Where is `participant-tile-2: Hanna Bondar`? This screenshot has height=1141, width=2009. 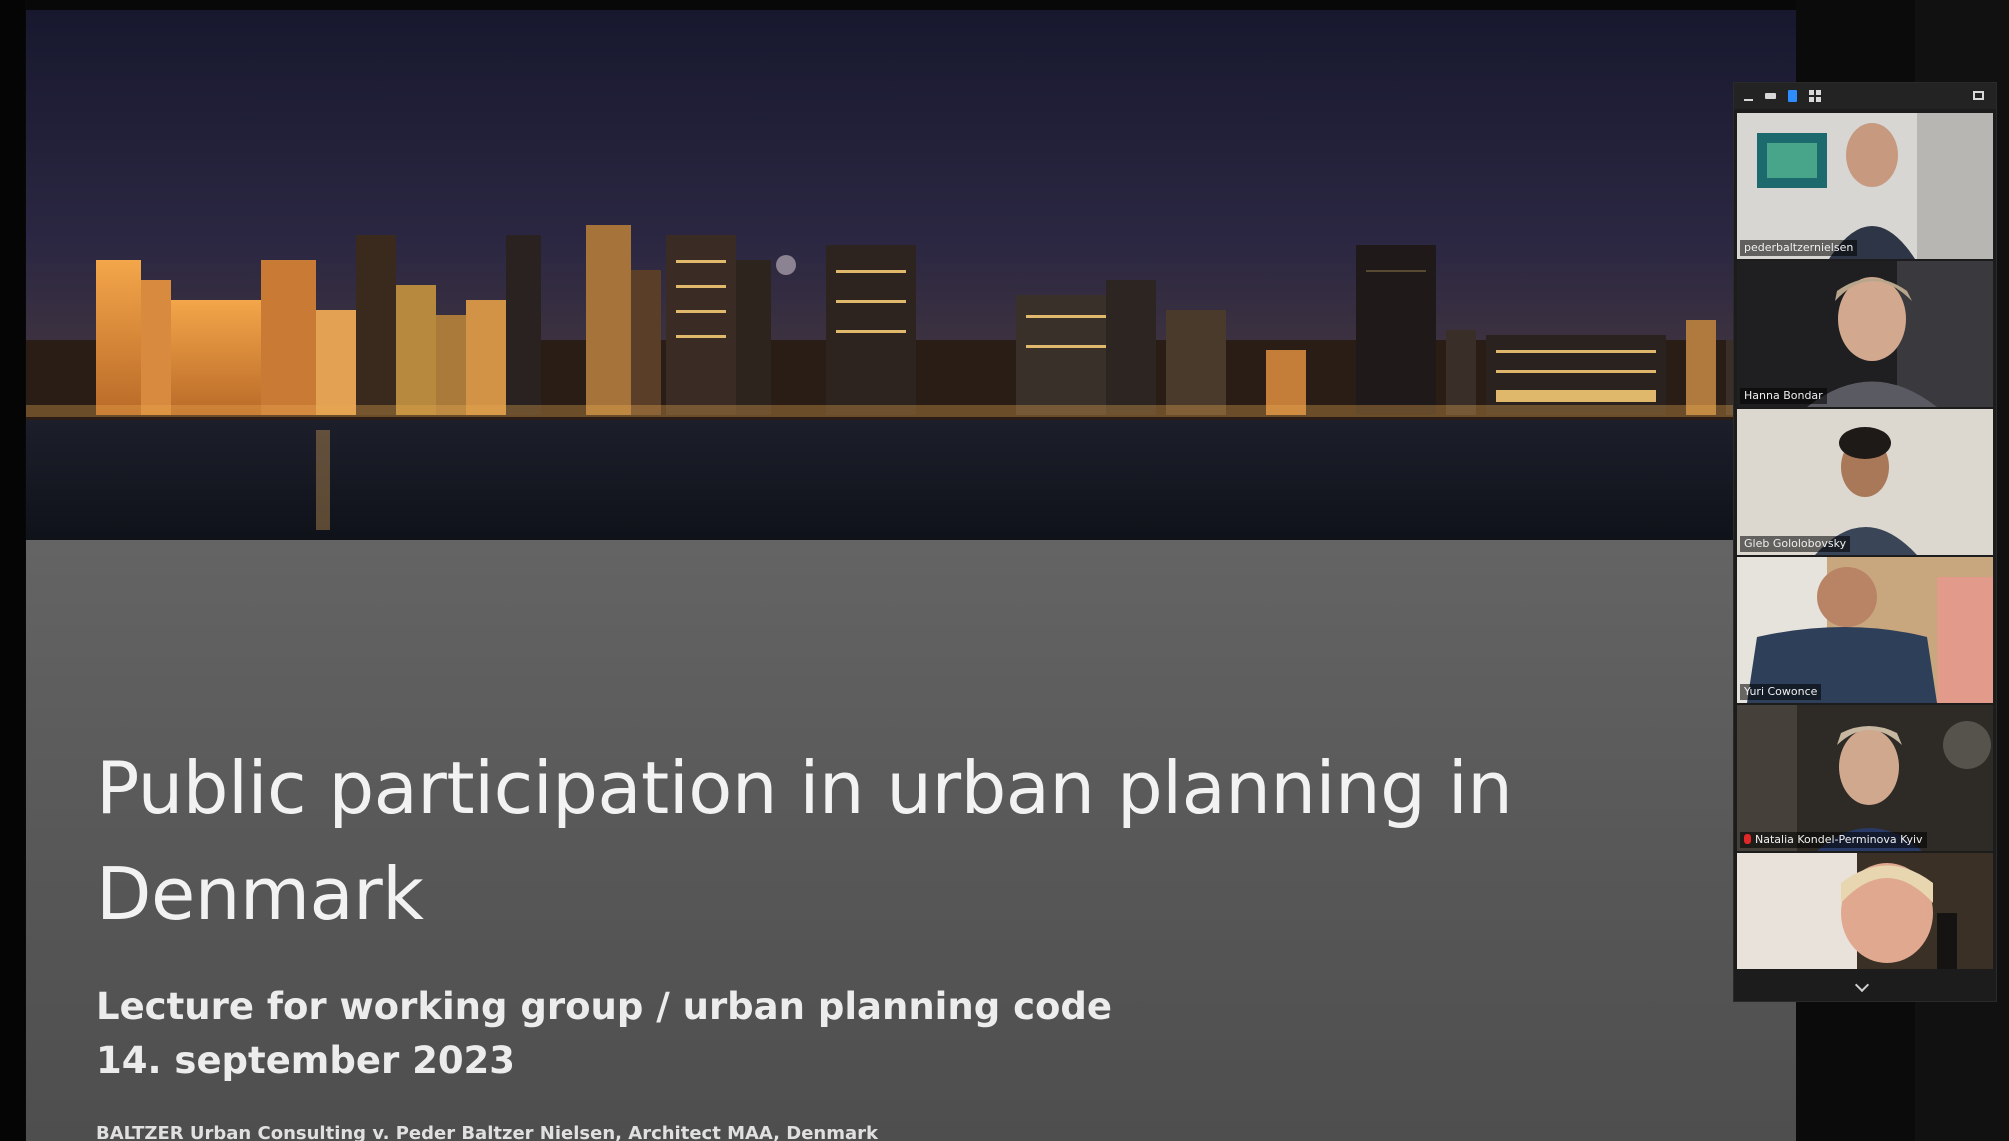
participant-tile-2: Hanna Bondar is located at coordinates (1865, 334).